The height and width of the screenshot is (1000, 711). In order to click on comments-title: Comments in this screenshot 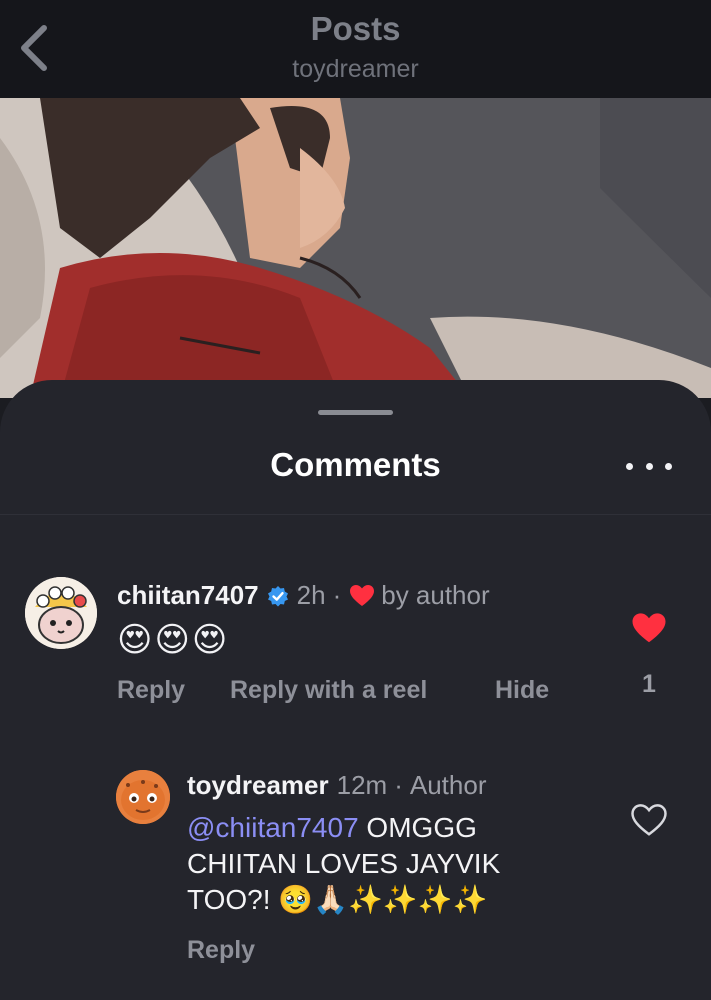, I will do `click(355, 464)`.